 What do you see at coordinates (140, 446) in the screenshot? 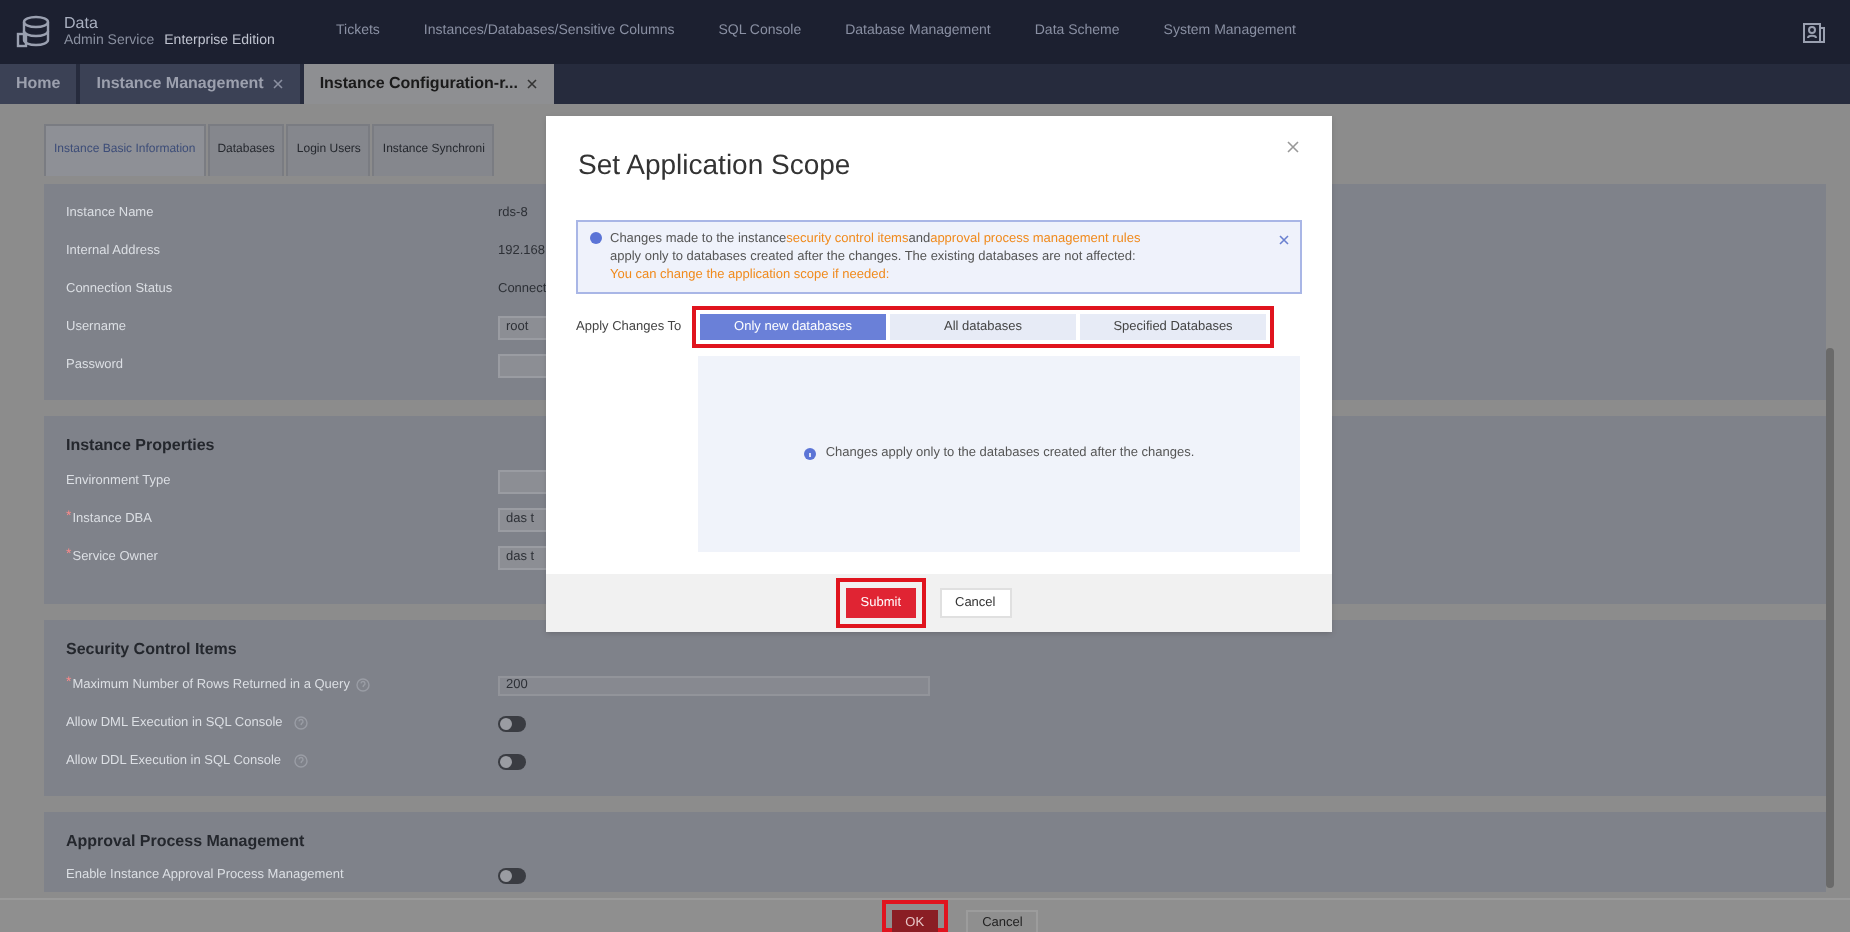
I see `section-heading: Instance Properties` at bounding box center [140, 446].